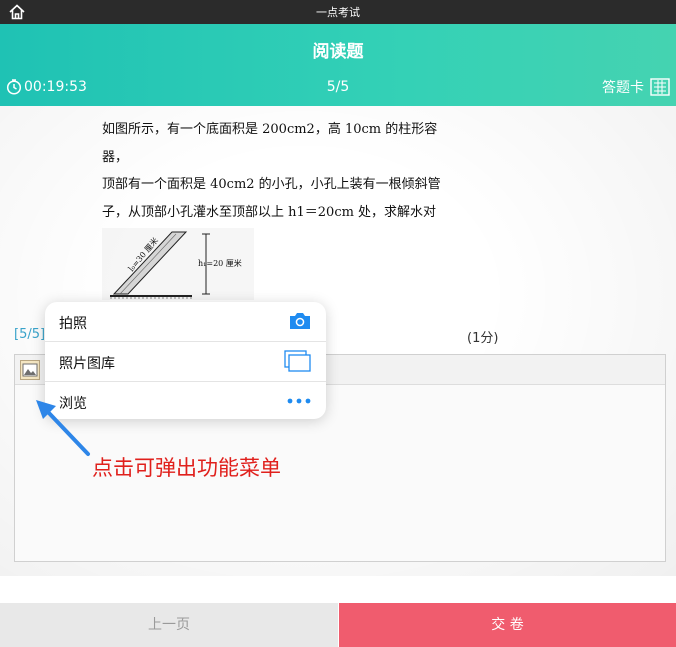  I want to click on answer-card-button: 答题卡, so click(636, 87).